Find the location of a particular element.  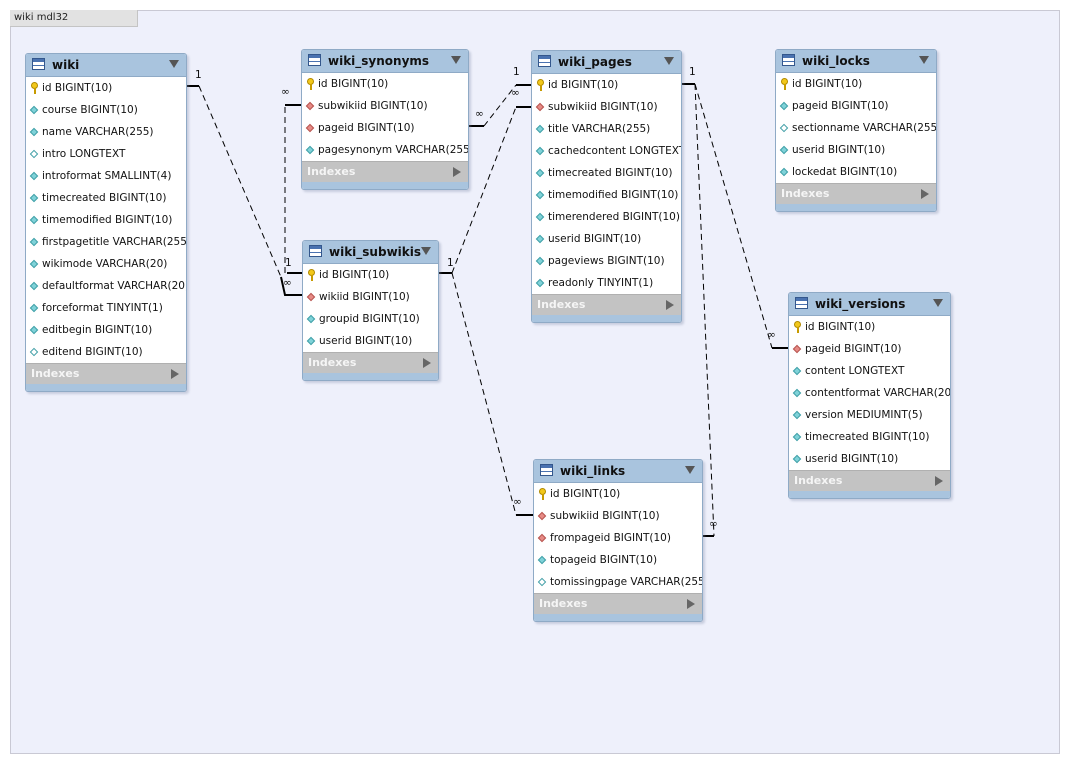

column-row: editbegin BIGINT(10) is located at coordinates (106, 330).